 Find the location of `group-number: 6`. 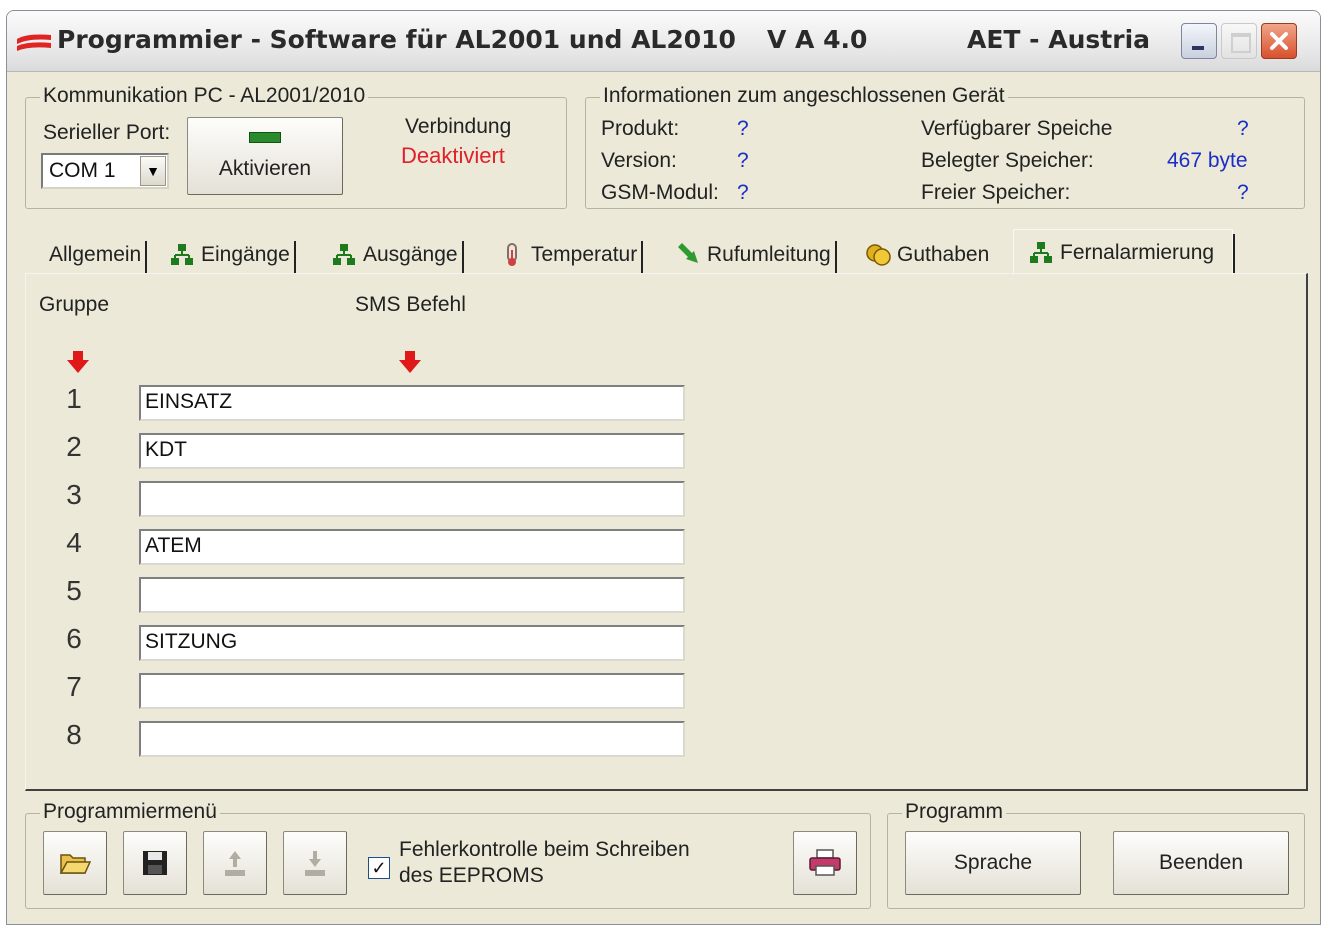

group-number: 6 is located at coordinates (74, 638).